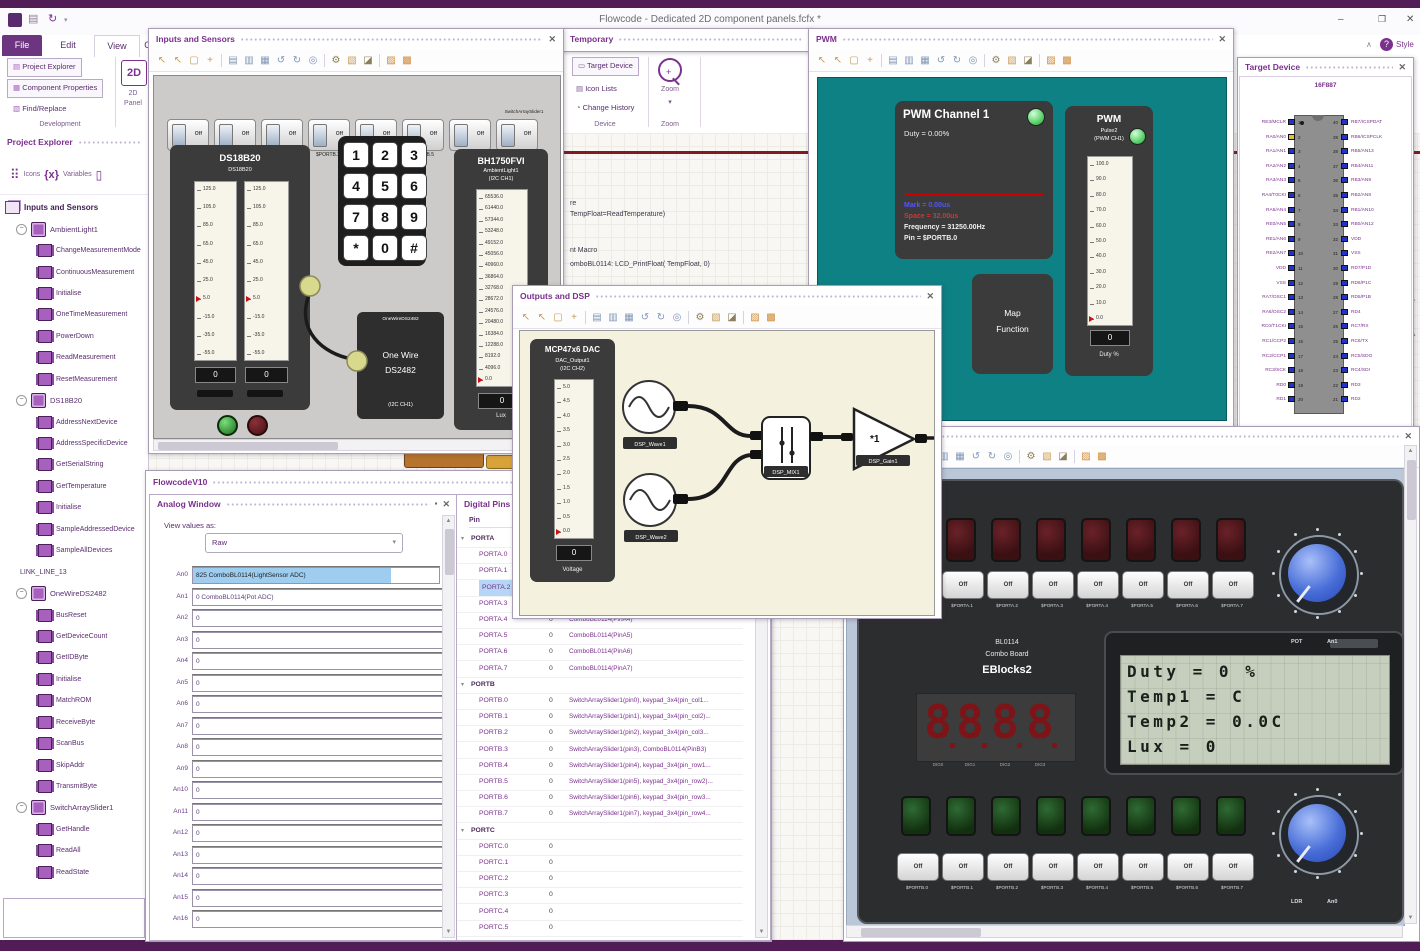 This screenshot has height=951, width=1420. What do you see at coordinates (74, 764) in the screenshot?
I see `macro-SkipAddr: SkipAddr` at bounding box center [74, 764].